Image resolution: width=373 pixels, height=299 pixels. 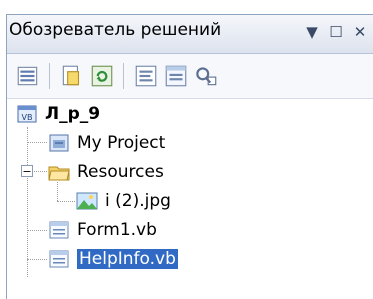 I want to click on vb-project-icon: VB, so click(x=27, y=114).